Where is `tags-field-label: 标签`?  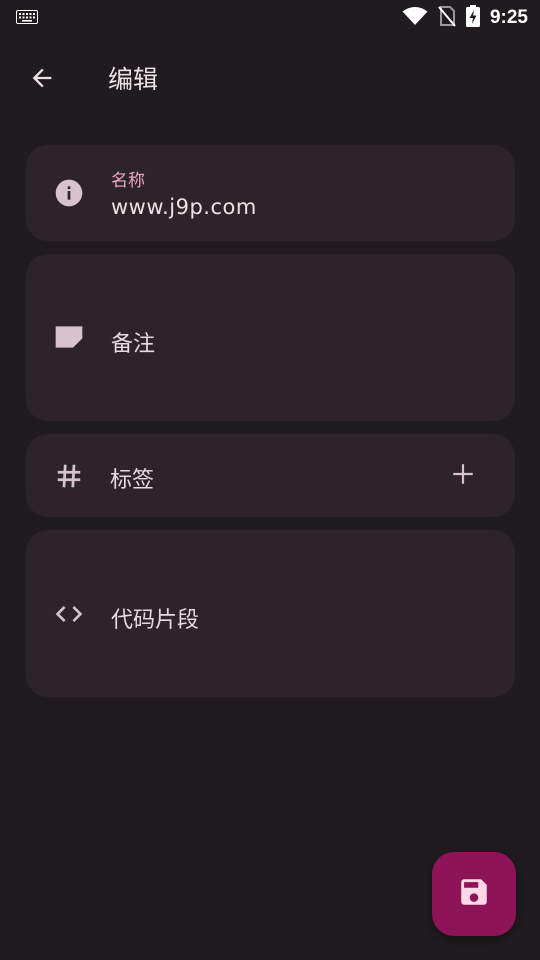
tags-field-label: 标签 is located at coordinates (132, 480).